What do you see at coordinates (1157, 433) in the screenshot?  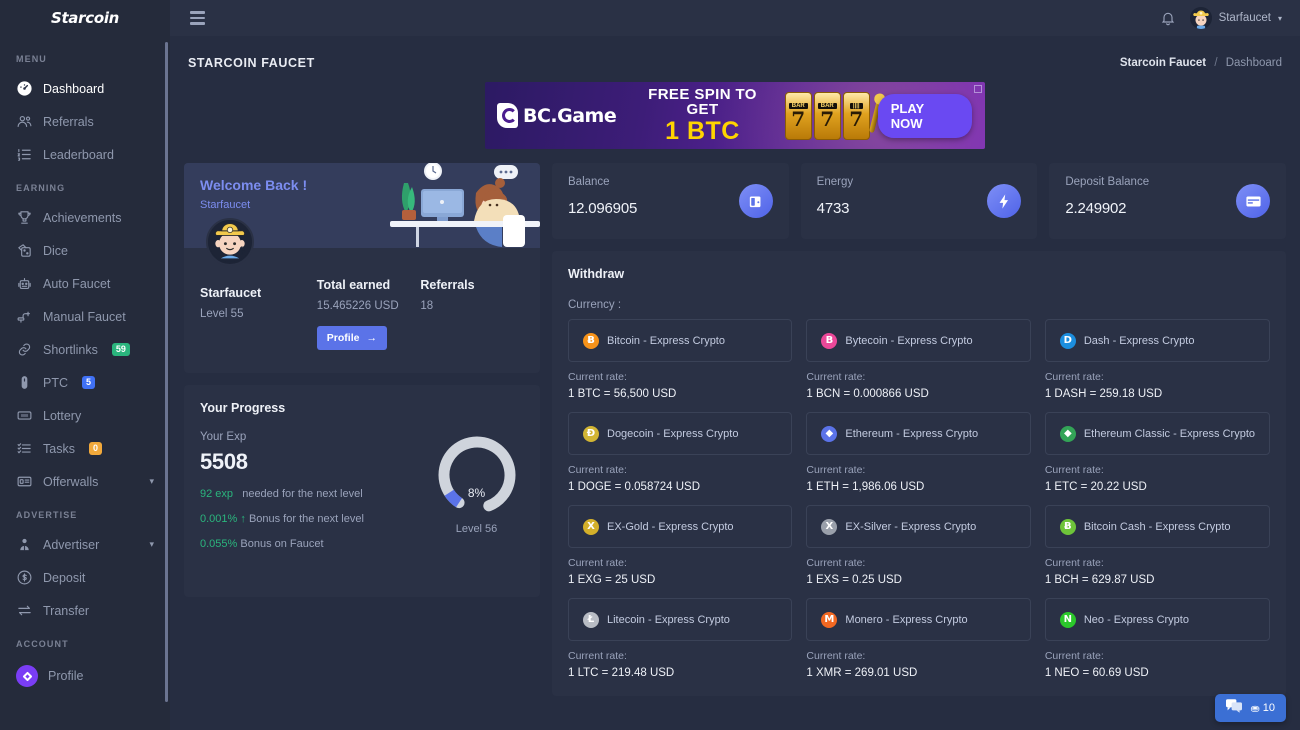 I see `currency-option: ◆ Ethereum Classic - Express Crypto` at bounding box center [1157, 433].